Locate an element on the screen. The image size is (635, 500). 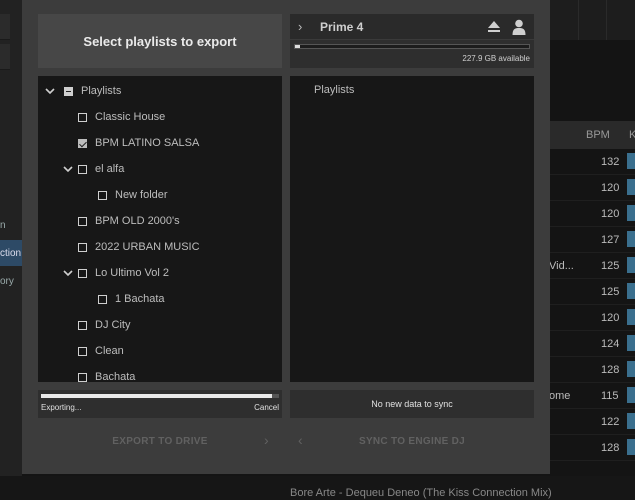
tree-item: Clean is located at coordinates (101, 351).